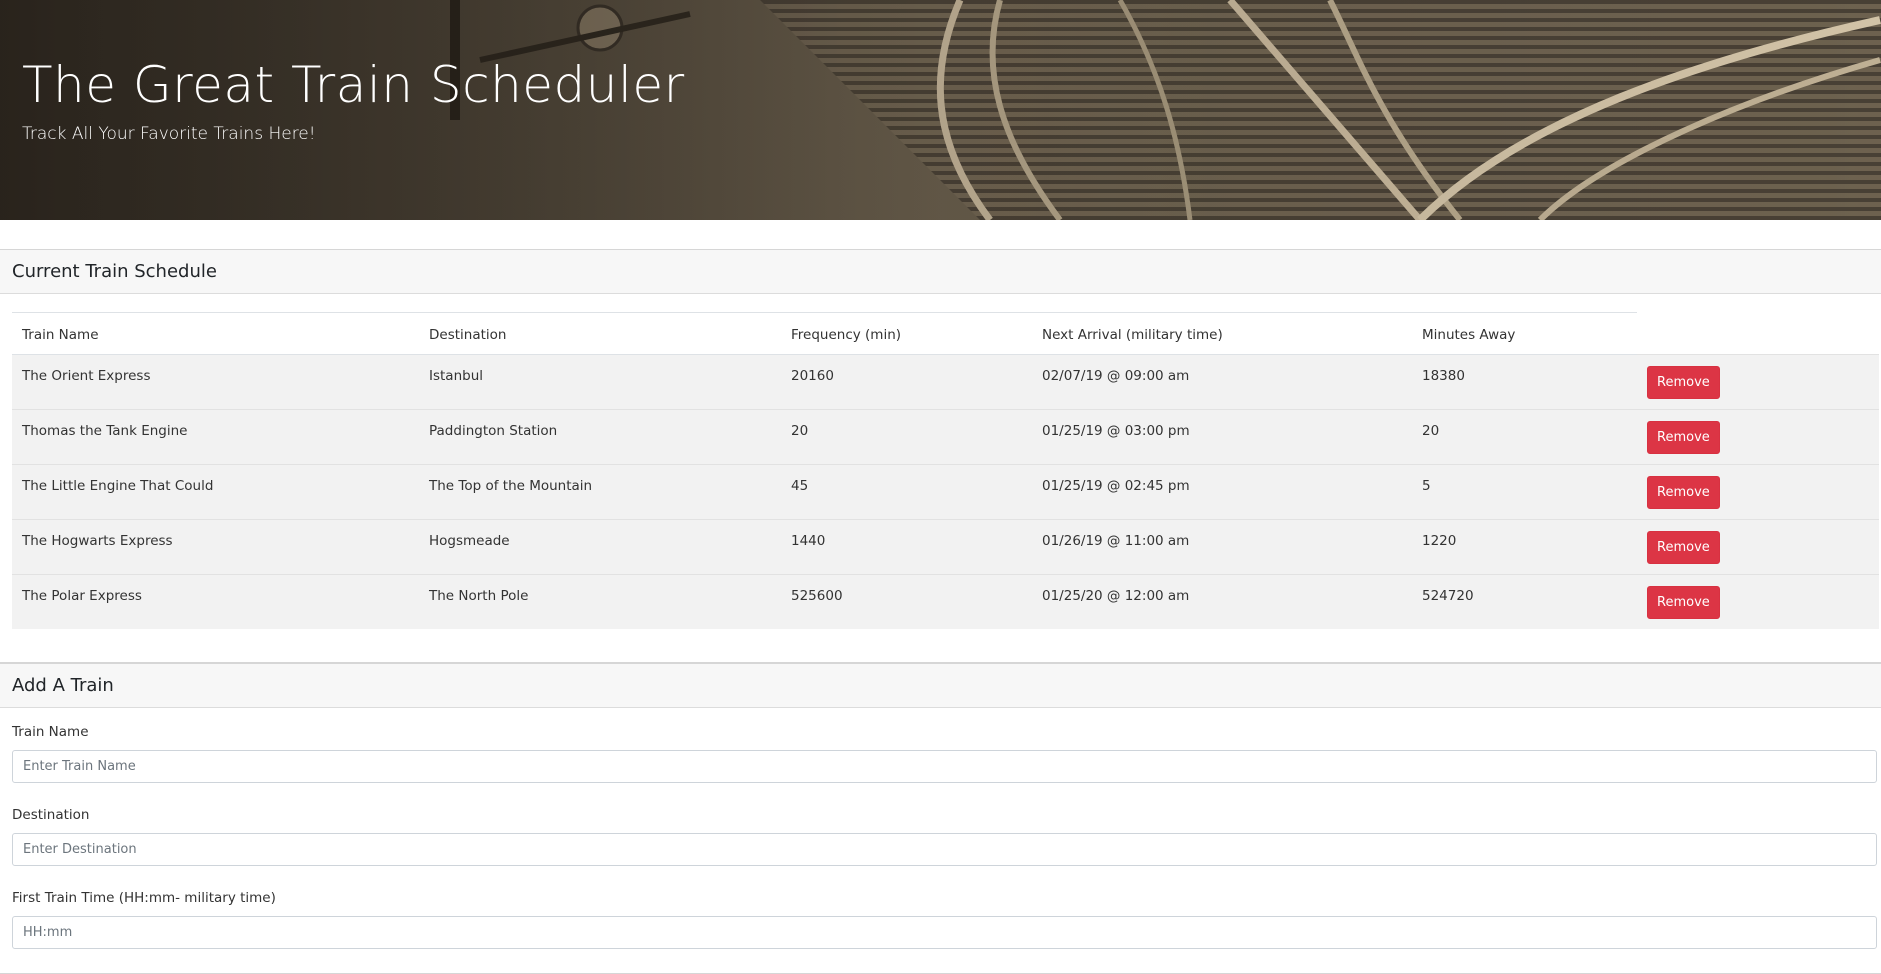 This screenshot has height=974, width=1881. I want to click on train-name-cell: The Polar Express, so click(215, 601).